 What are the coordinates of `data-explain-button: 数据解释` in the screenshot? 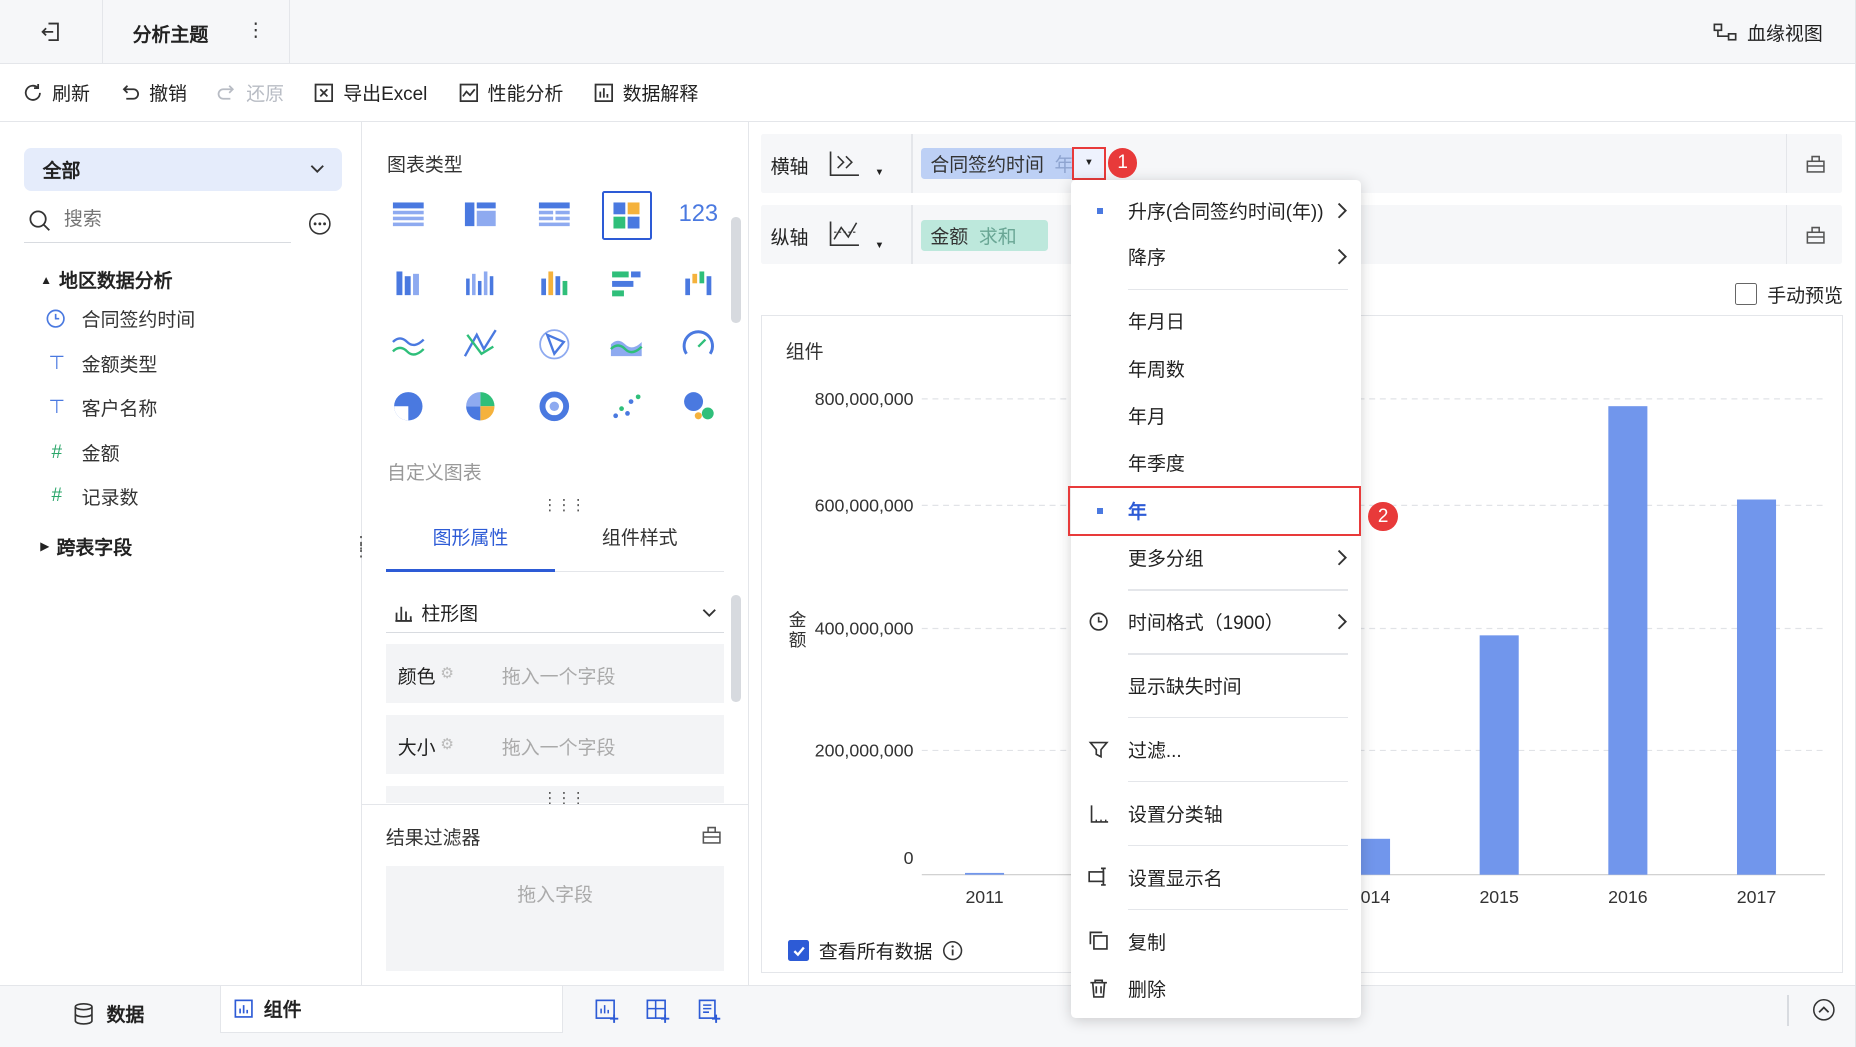 It's located at (645, 93).